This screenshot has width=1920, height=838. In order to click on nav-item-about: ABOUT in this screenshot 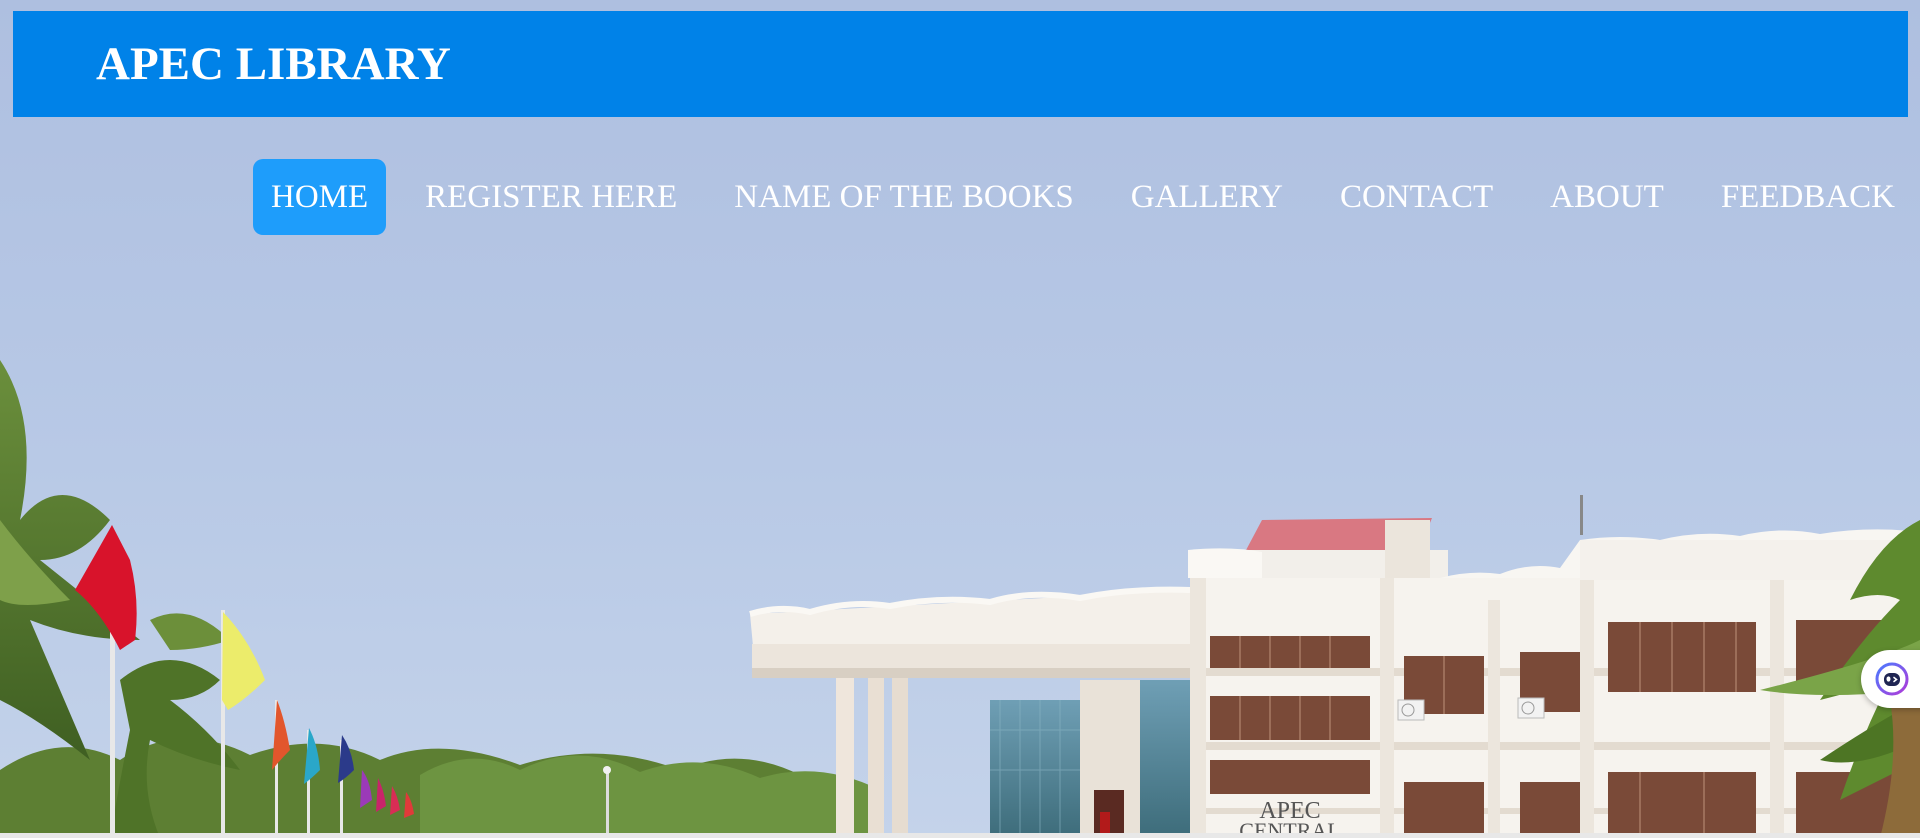, I will do `click(1607, 197)`.